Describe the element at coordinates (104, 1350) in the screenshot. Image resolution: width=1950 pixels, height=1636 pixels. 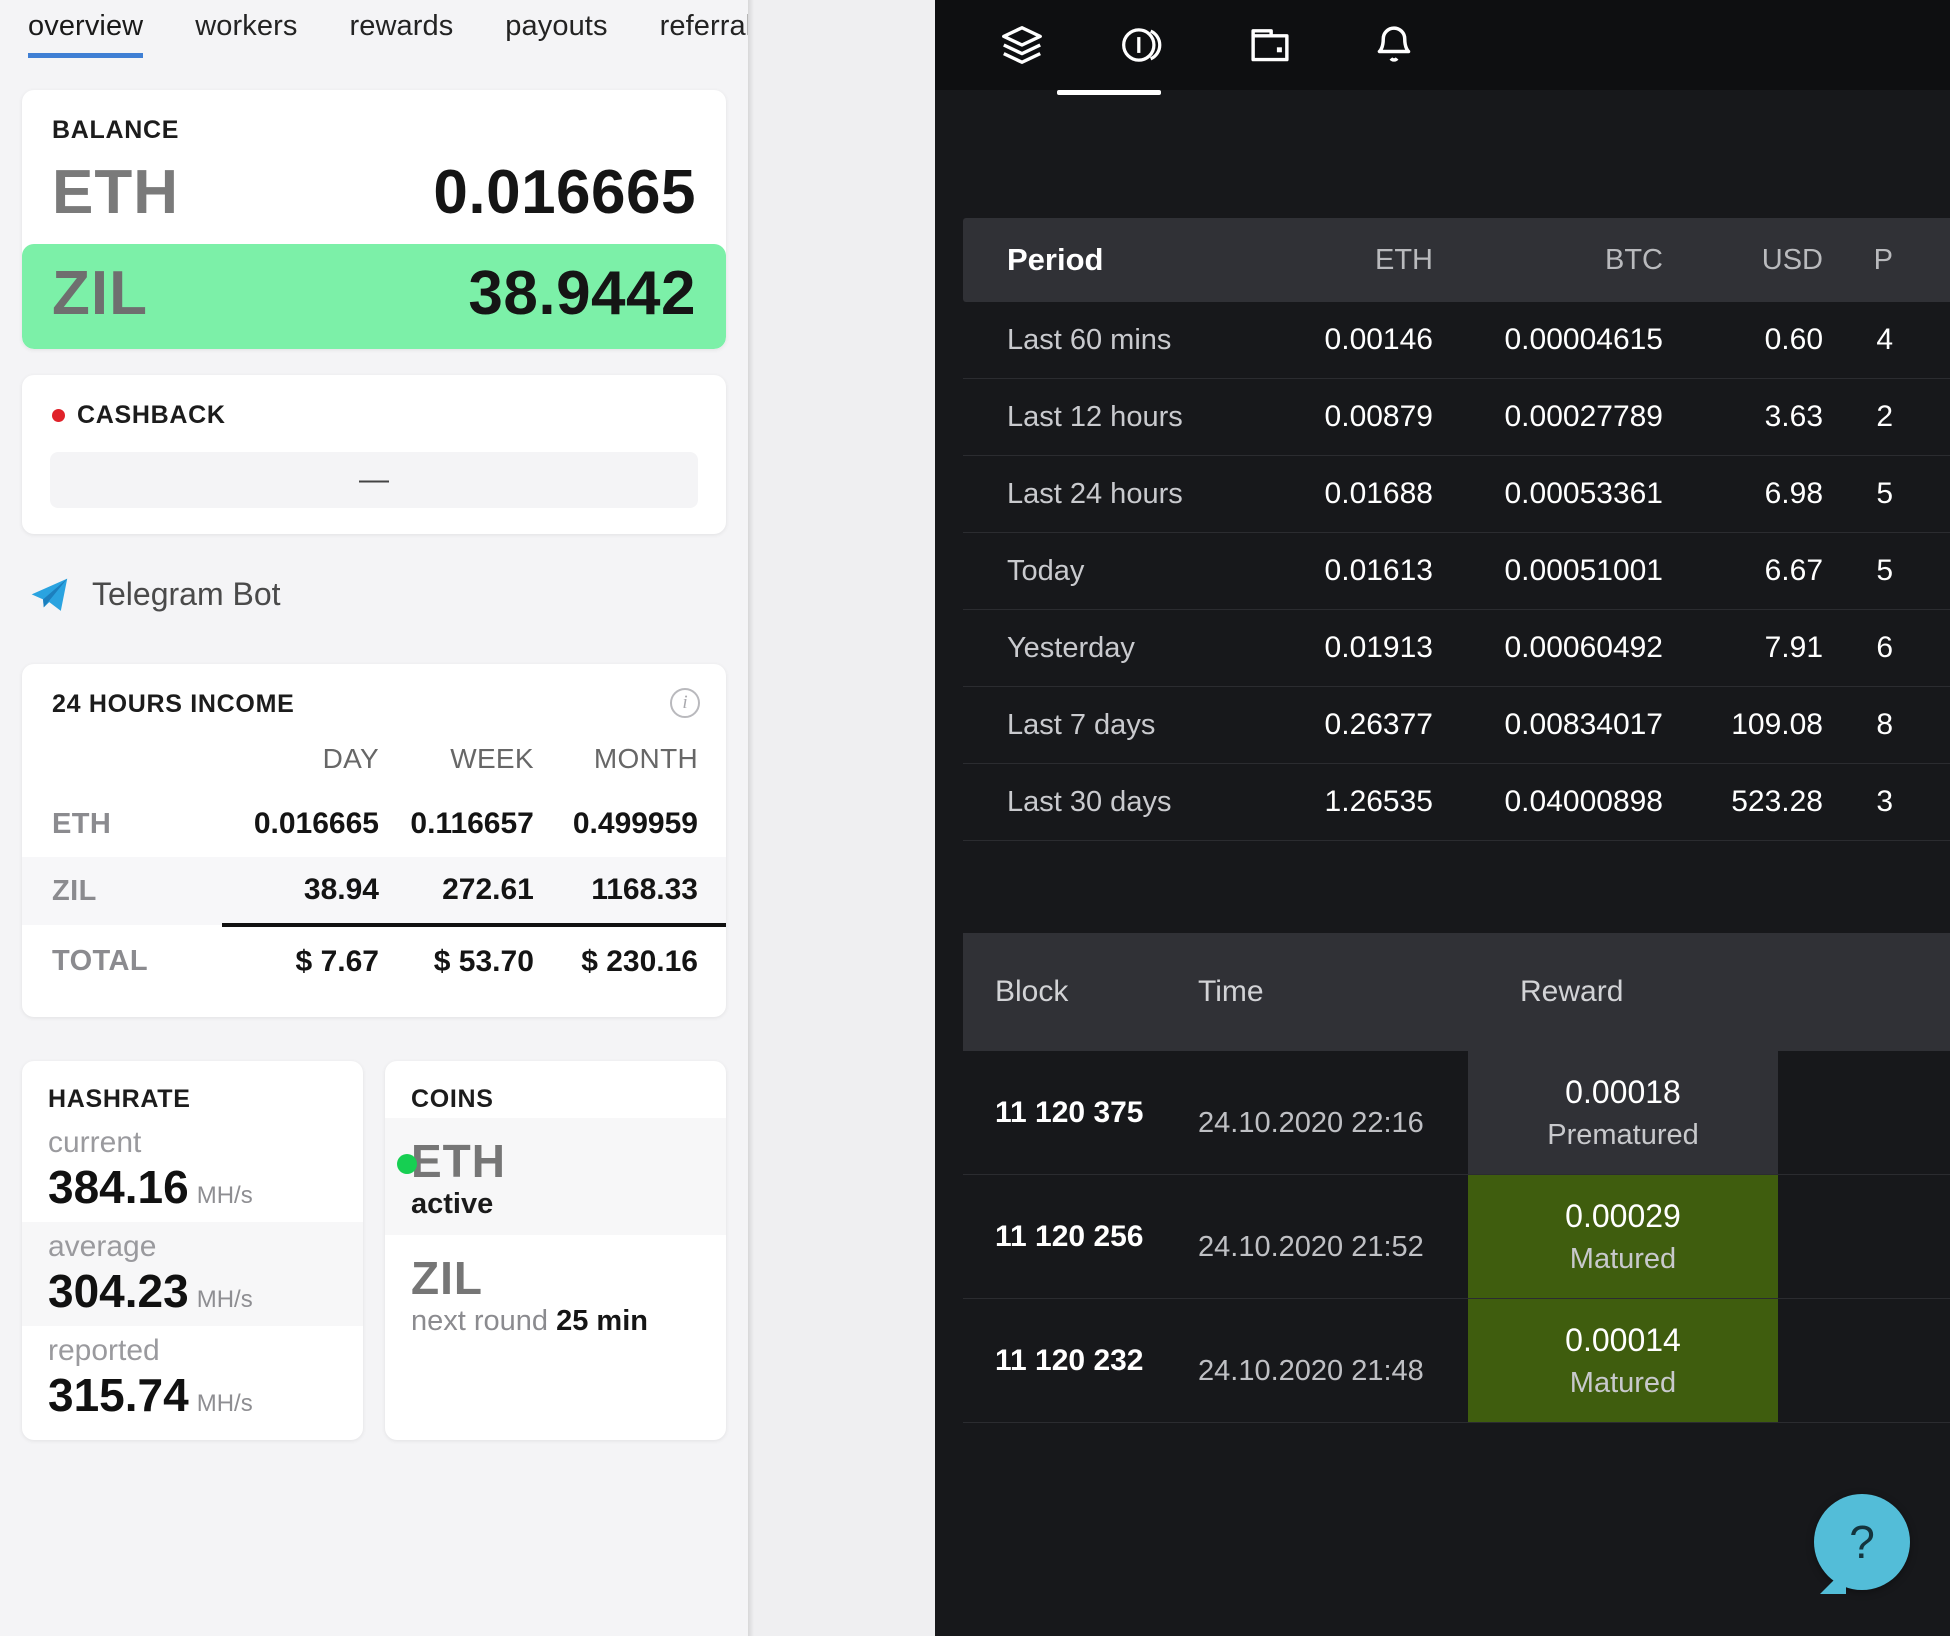
I see `hashrate-reported-label: reported` at that location.